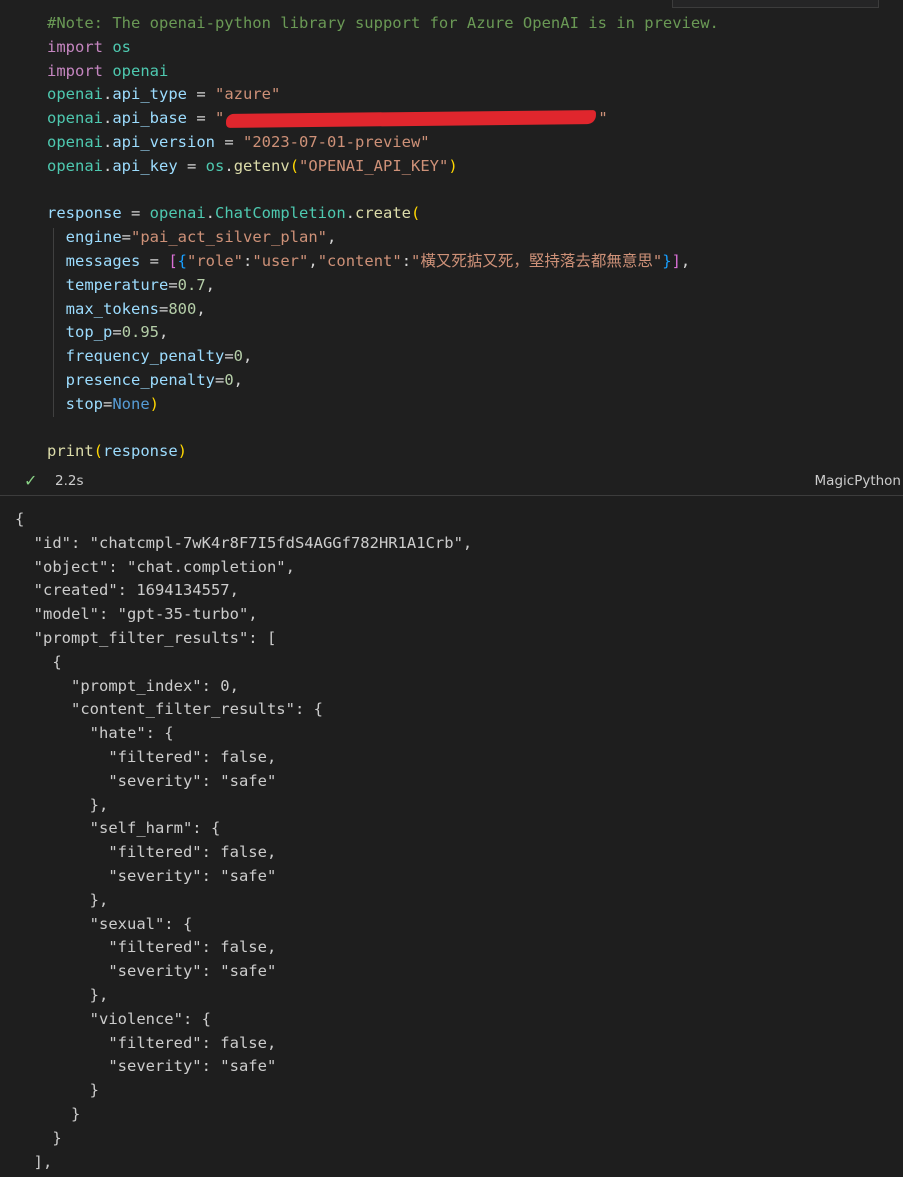 This screenshot has height=1177, width=903. Describe the element at coordinates (146, 637) in the screenshot. I see `output-line: "prompt_filter_results": [` at that location.